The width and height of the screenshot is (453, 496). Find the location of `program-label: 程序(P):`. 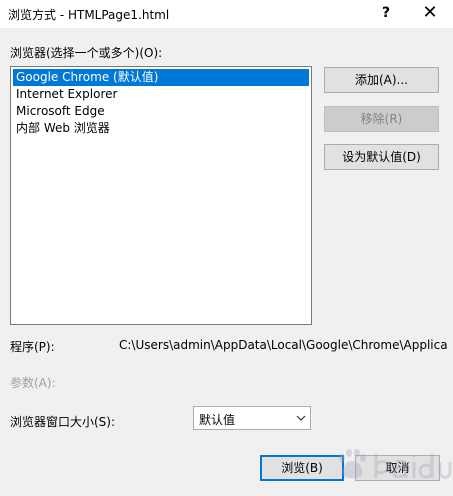

program-label: 程序(P): is located at coordinates (32, 347).